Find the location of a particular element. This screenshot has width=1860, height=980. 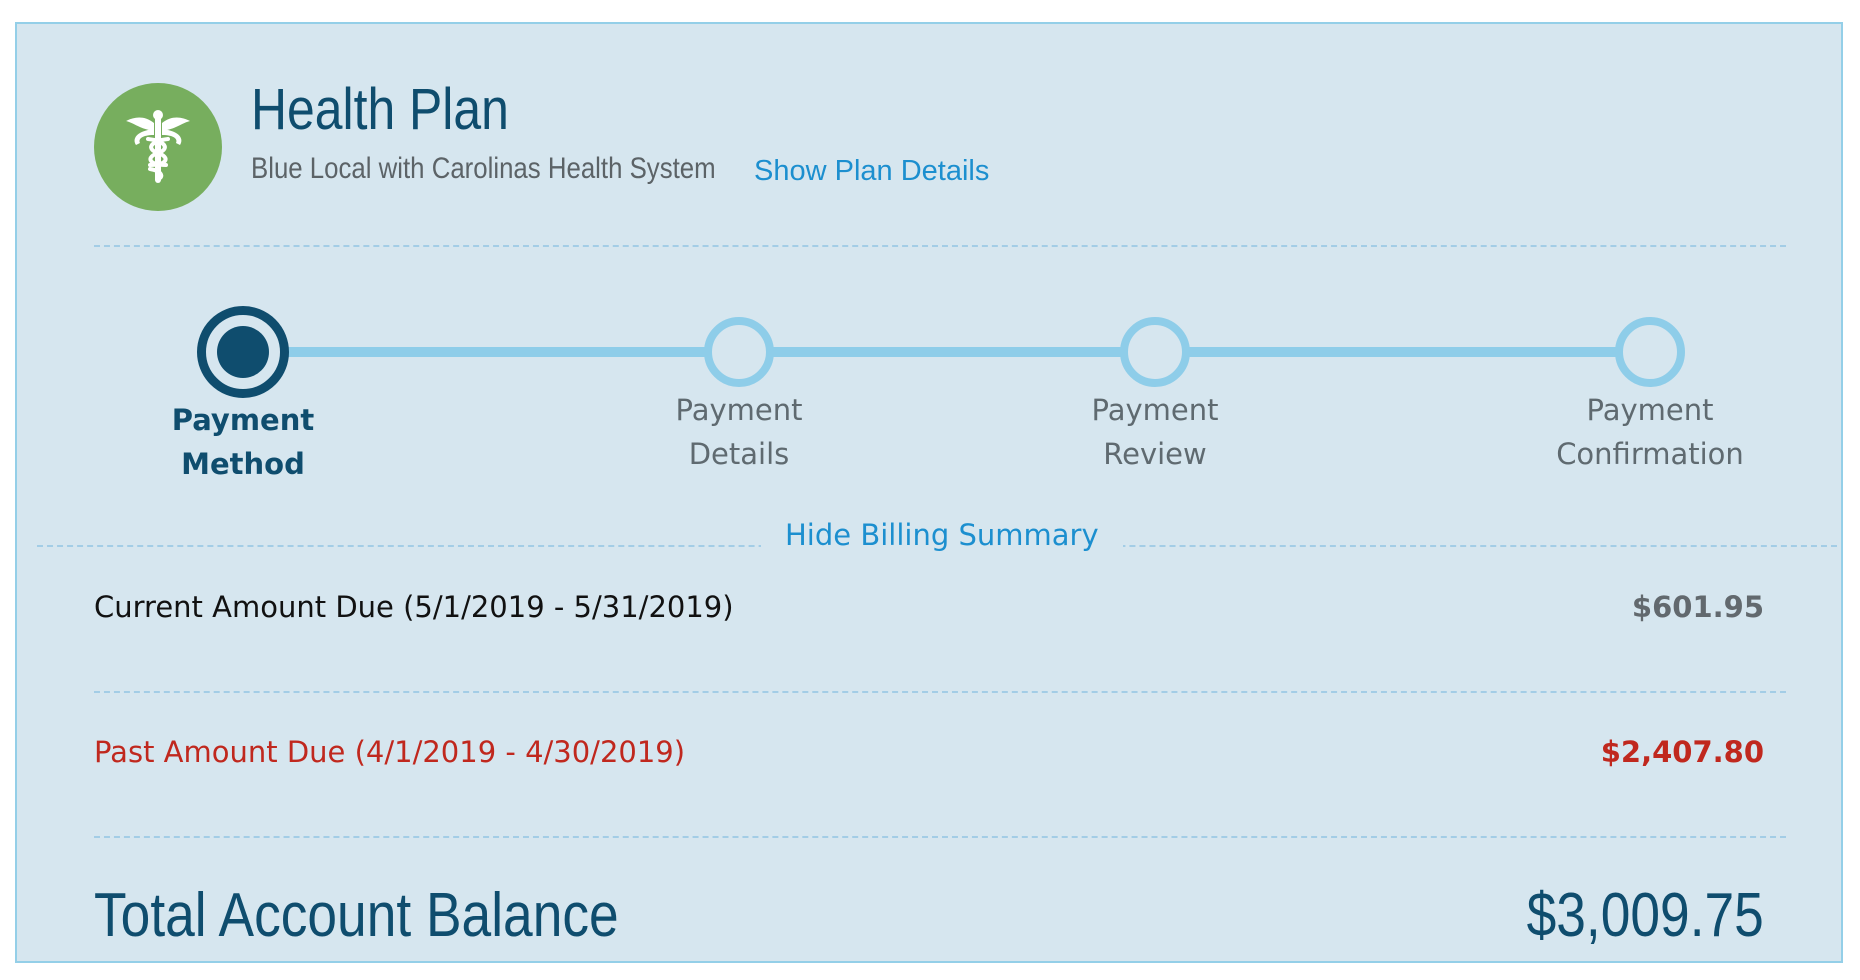

step-payment-confirmation-circle is located at coordinates (1650, 352).